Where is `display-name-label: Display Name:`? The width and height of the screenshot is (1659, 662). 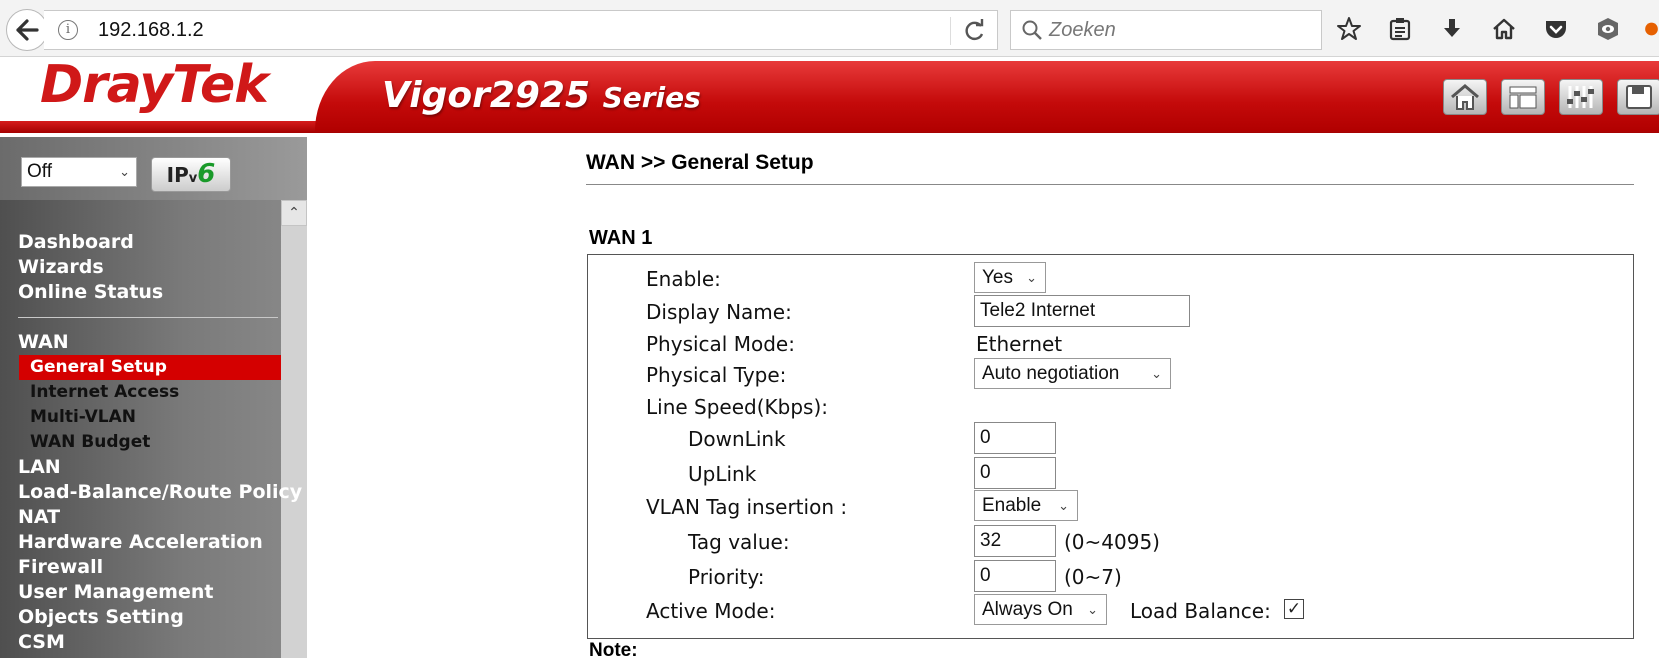
display-name-label: Display Name: is located at coordinates (719, 312).